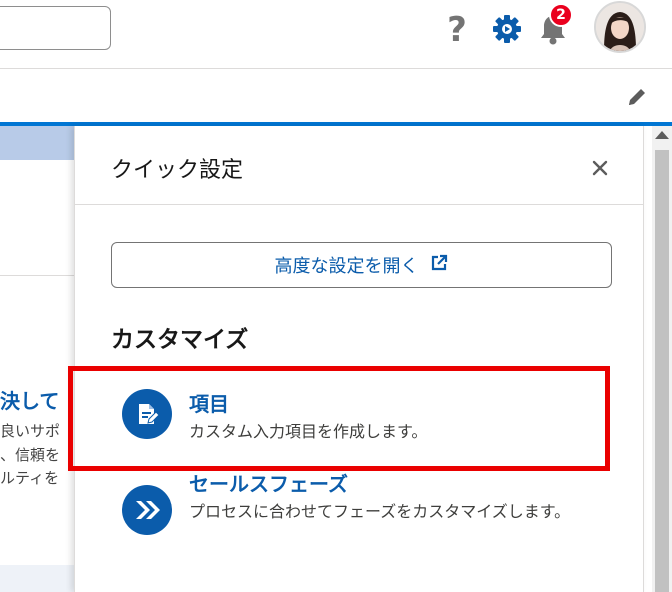 The image size is (672, 592). I want to click on option-description: カスタム入力項目を作成します。, so click(308, 431).